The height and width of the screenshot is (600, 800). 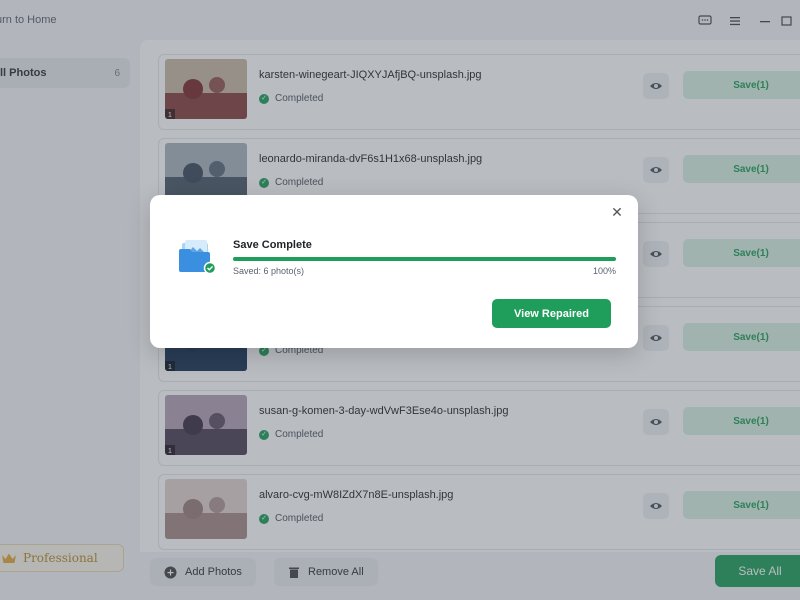 I want to click on progress-fill, so click(x=424, y=259).